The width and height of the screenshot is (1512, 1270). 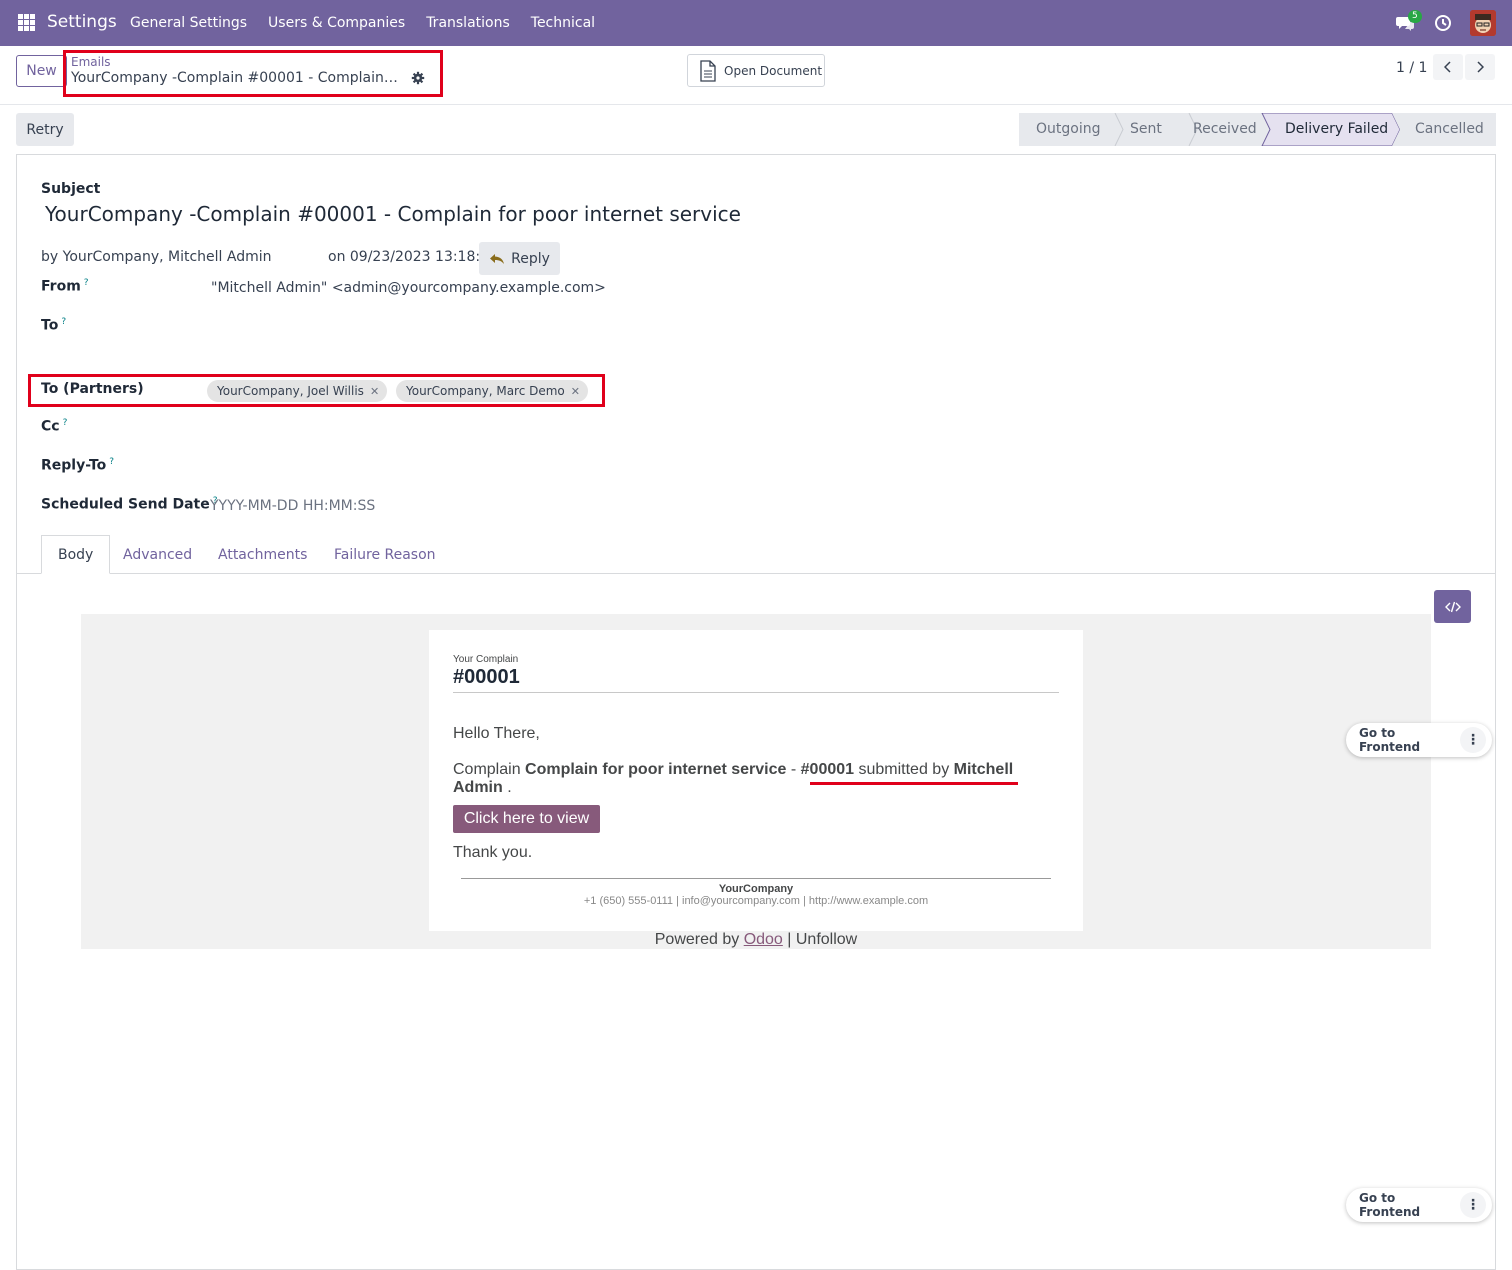 I want to click on email-divider, so click(x=756, y=692).